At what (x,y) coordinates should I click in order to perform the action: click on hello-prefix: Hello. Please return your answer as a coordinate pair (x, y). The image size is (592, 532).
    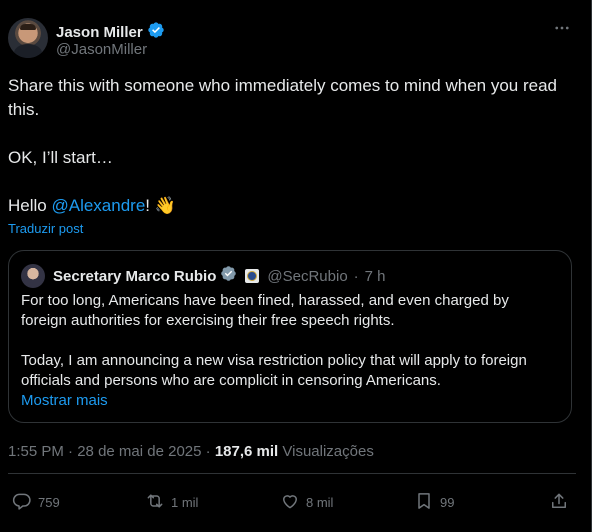
    Looking at the image, I should click on (30, 205).